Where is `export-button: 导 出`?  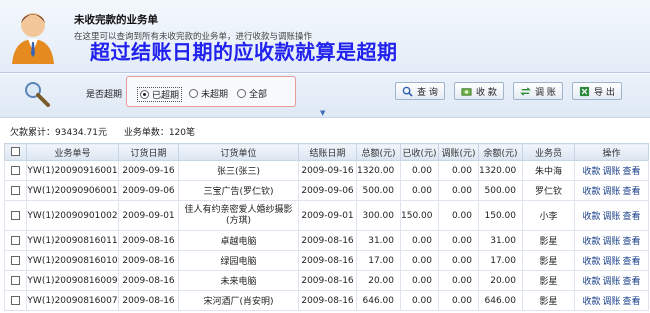
export-button: 导 出 is located at coordinates (597, 91).